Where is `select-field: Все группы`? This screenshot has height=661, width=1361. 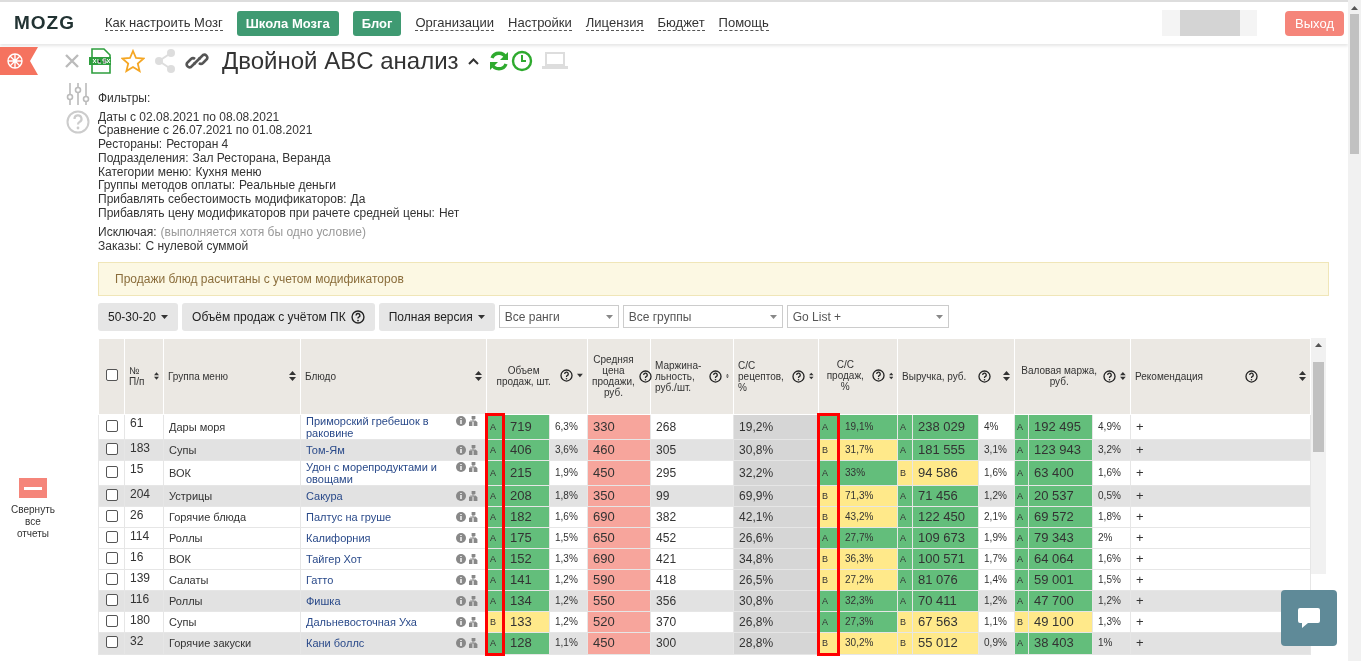
select-field: Все группы is located at coordinates (702, 317).